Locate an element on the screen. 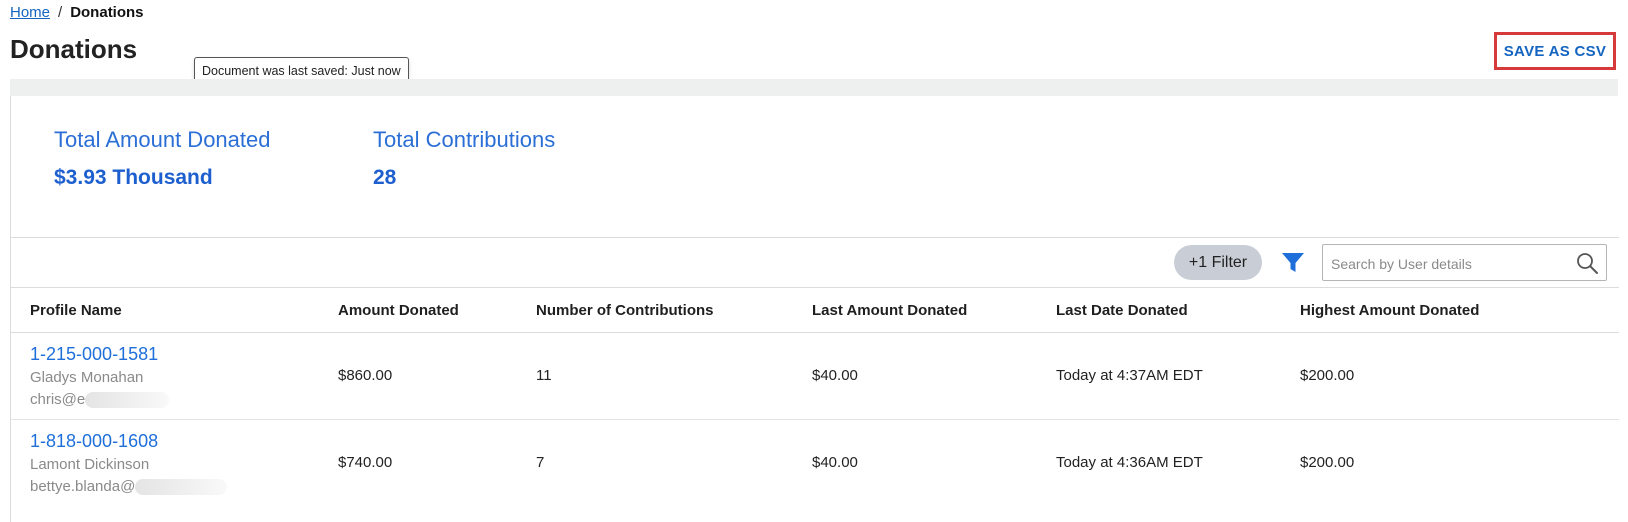  stat-total-contributions: Total Contributions 28 is located at coordinates (464, 158).